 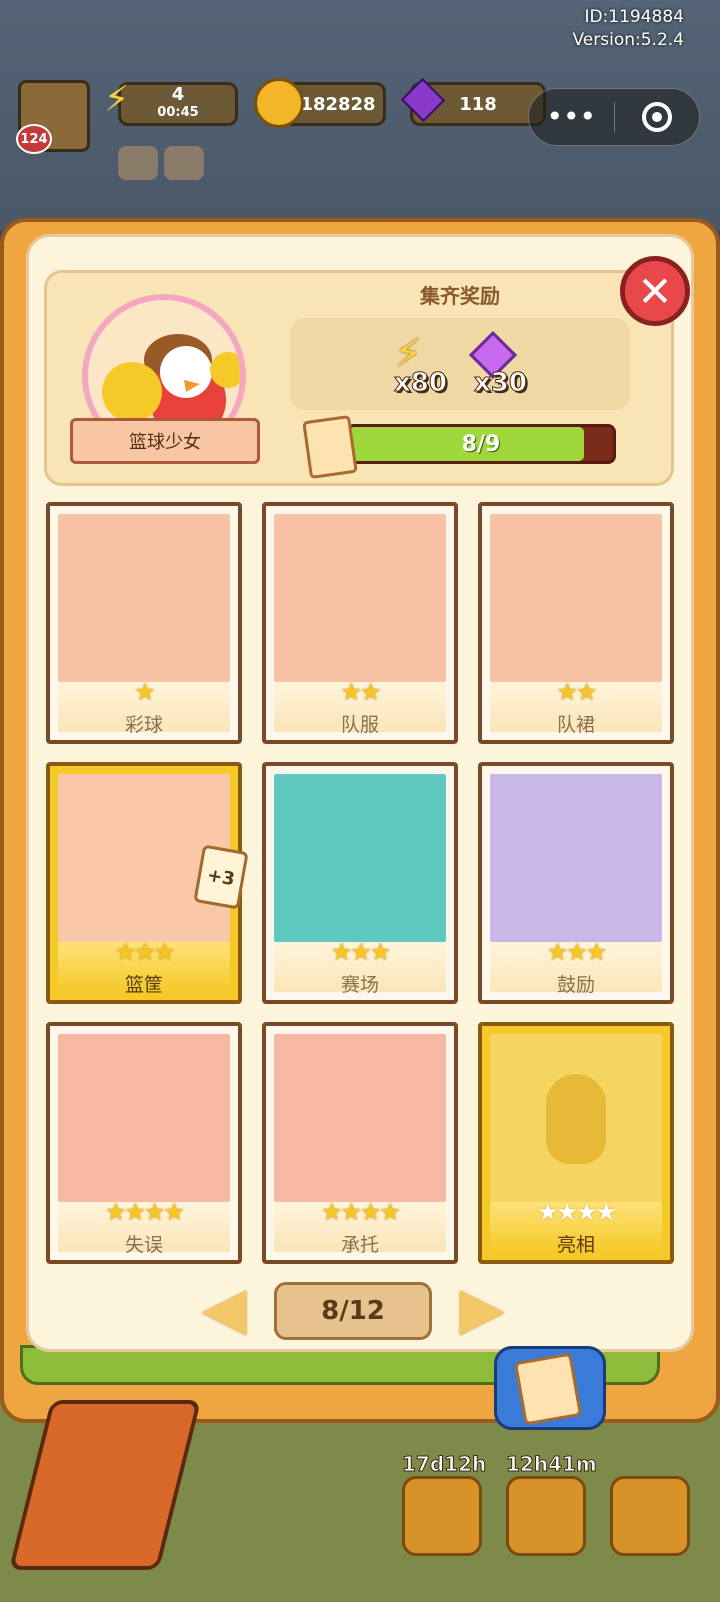 What do you see at coordinates (575, 985) in the screenshot?
I see `card-label: 鼓励` at bounding box center [575, 985].